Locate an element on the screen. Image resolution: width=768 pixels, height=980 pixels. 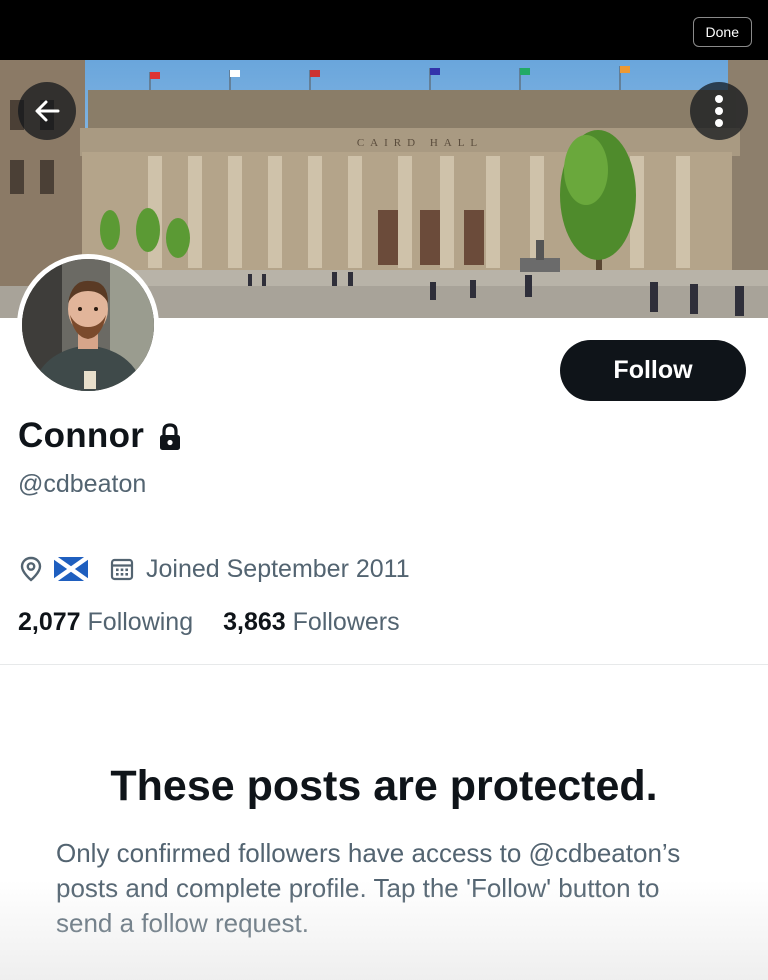
more-vertical-icon is located at coordinates (719, 111).